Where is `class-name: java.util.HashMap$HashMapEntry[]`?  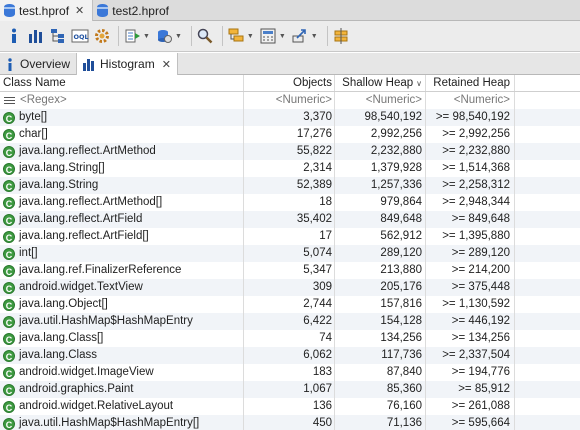
class-name: java.util.HashMap$HashMapEntry[] is located at coordinates (109, 423).